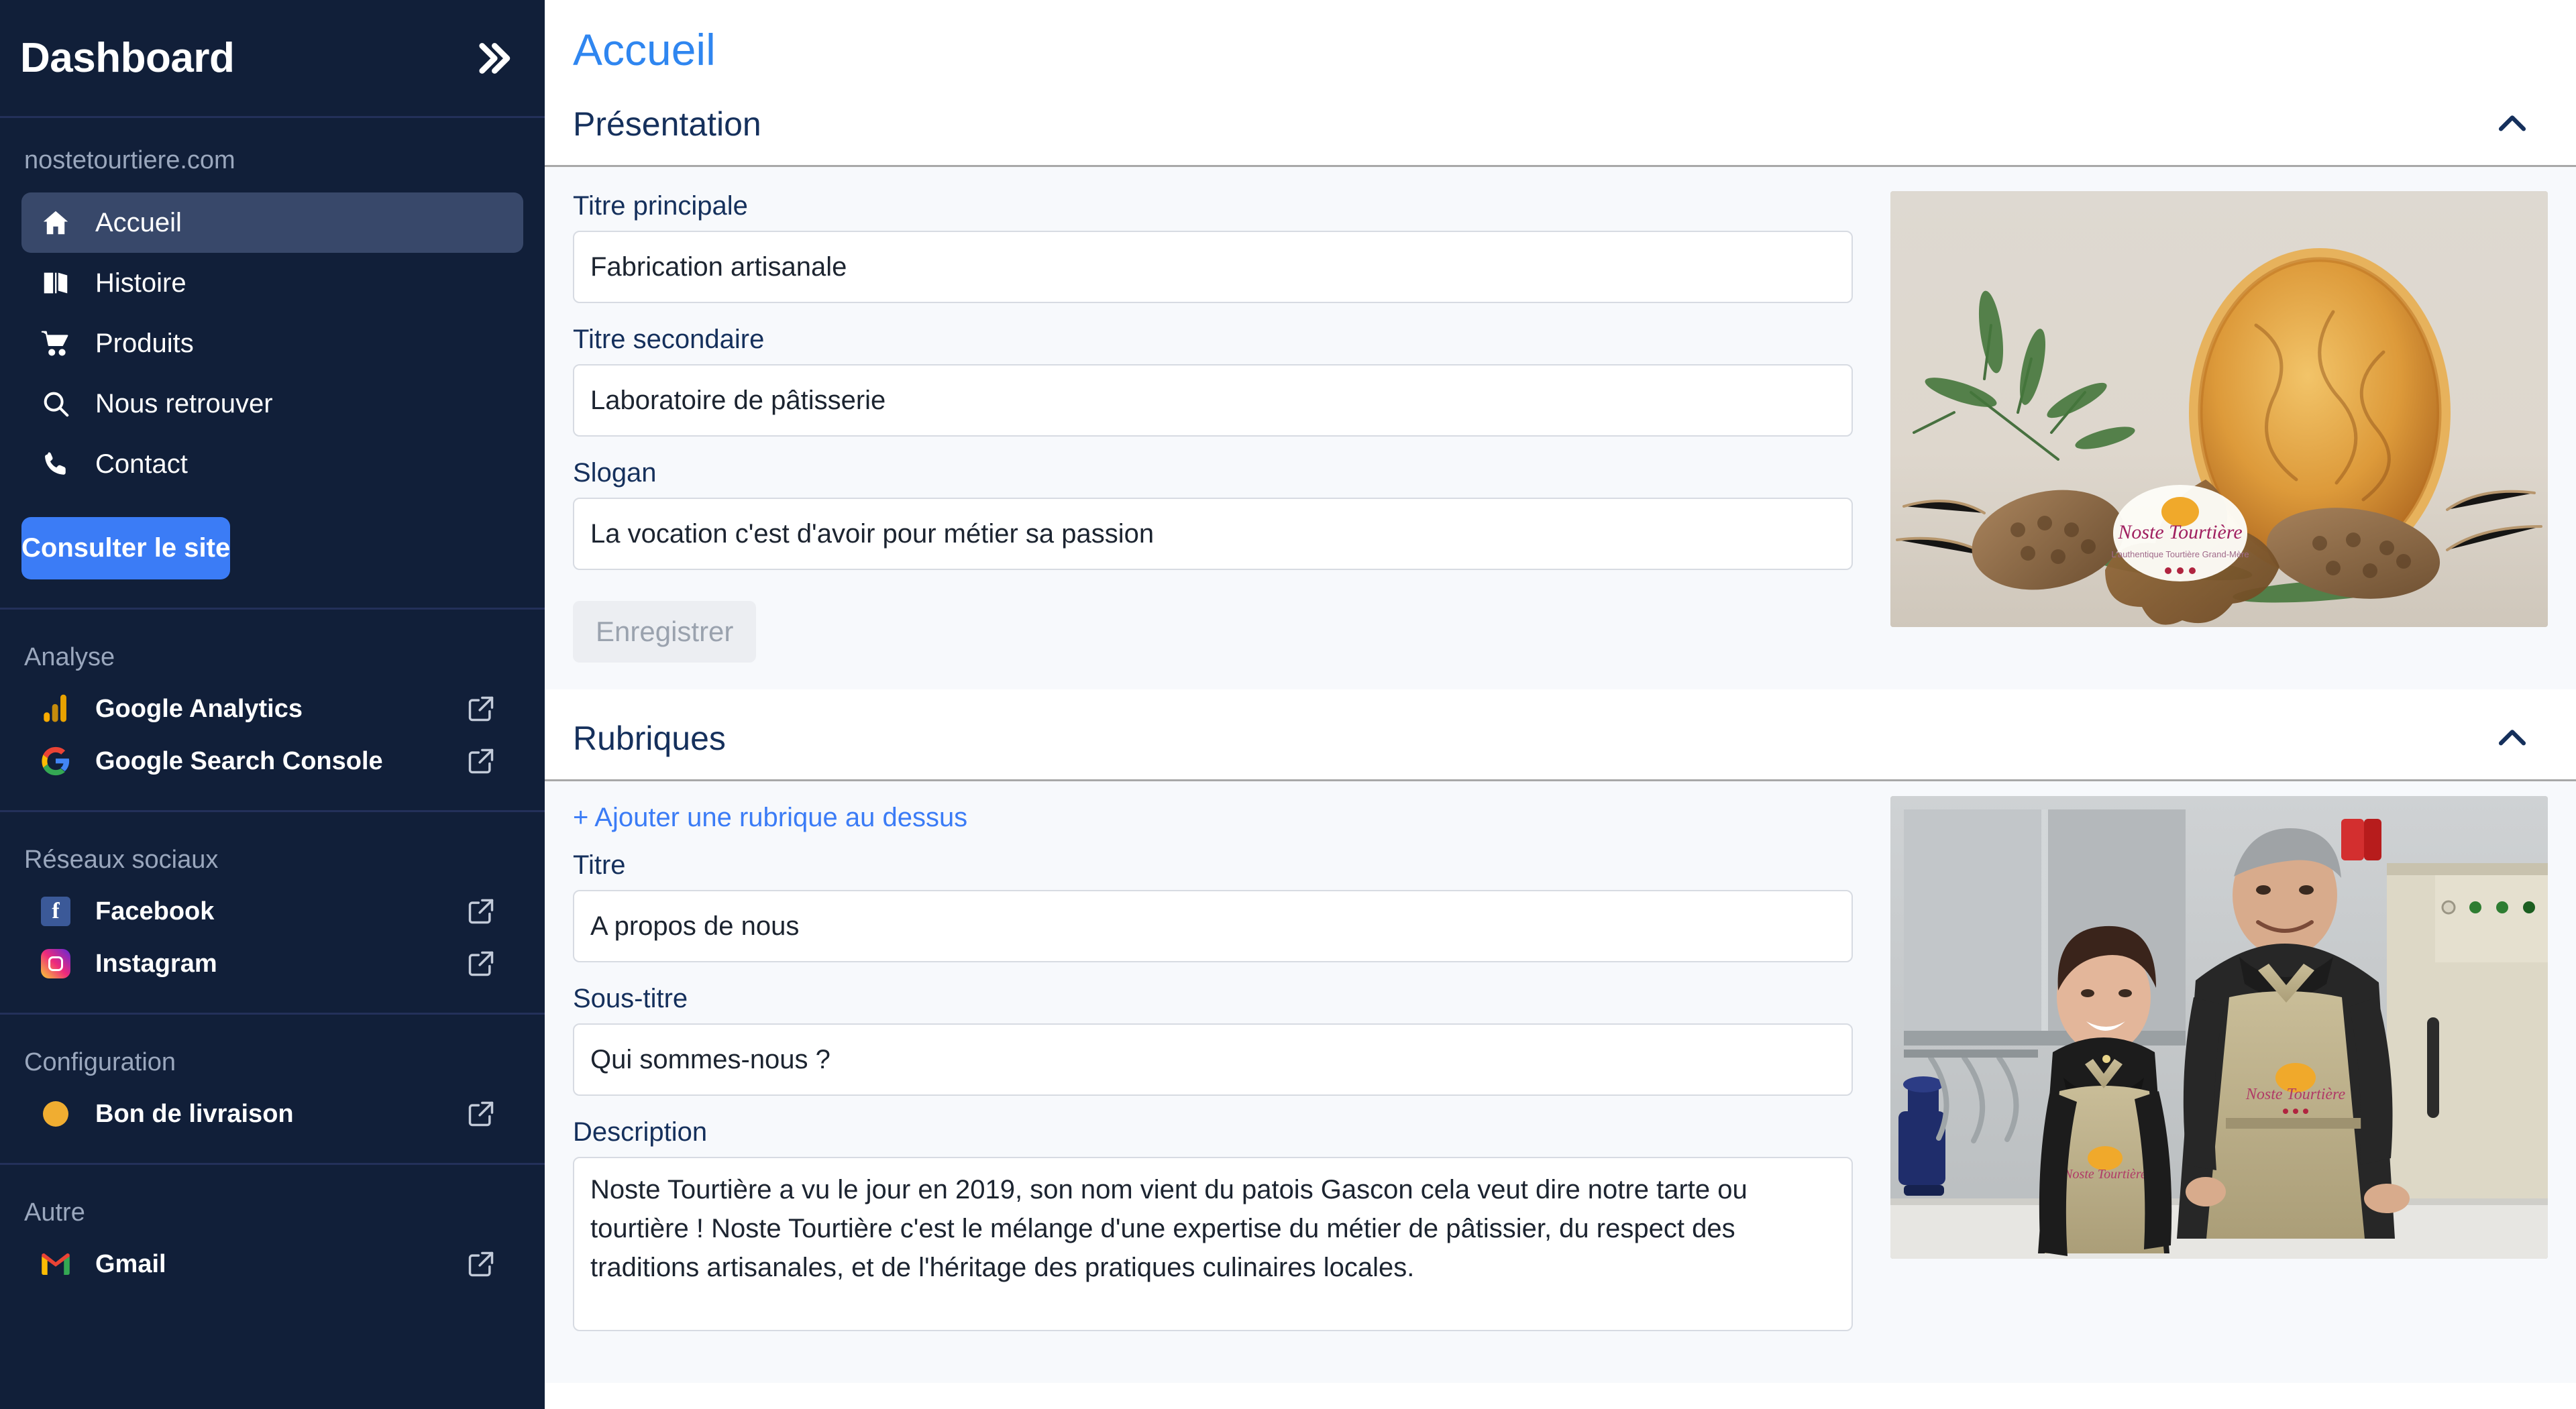 Image resolution: width=2576 pixels, height=1409 pixels. What do you see at coordinates (649, 738) in the screenshot?
I see `rubriques-heading: Rubriques` at bounding box center [649, 738].